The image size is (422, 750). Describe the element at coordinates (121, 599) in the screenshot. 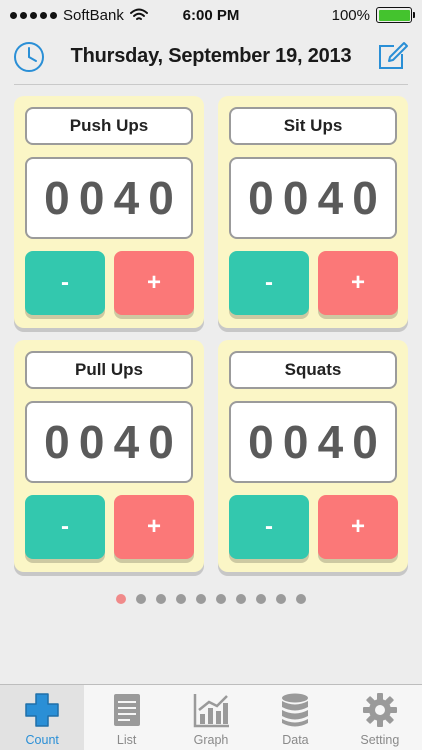

I see `page-dot-active` at that location.